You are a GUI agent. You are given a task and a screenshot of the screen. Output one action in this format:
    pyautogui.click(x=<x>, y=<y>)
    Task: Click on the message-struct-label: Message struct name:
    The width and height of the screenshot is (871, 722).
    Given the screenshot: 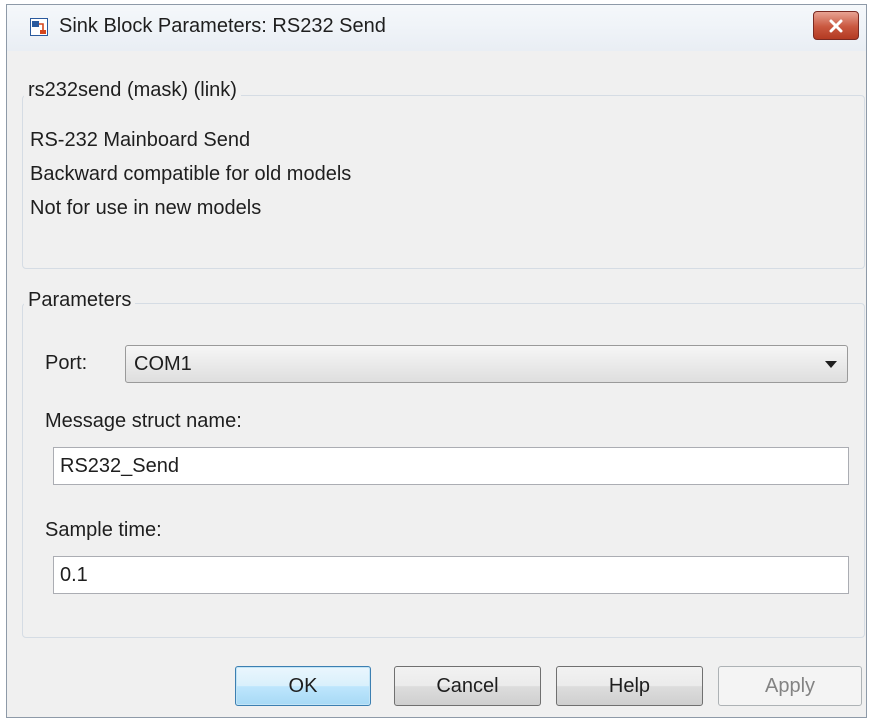 What is the action you would take?
    pyautogui.click(x=143, y=421)
    